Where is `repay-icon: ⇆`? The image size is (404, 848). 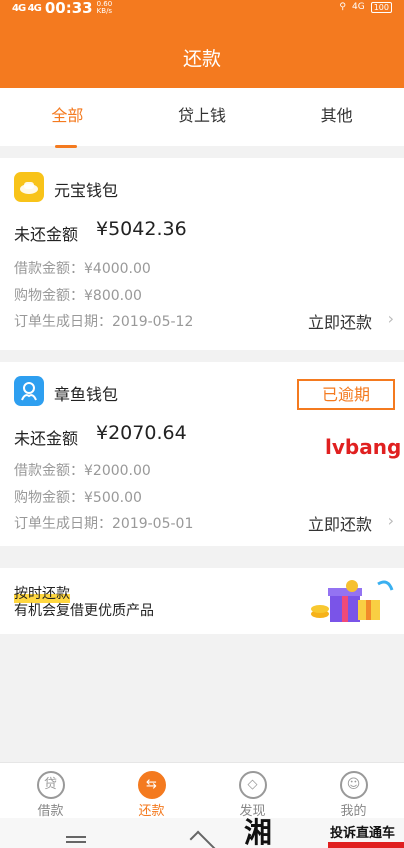 repay-icon: ⇆ is located at coordinates (151, 785).